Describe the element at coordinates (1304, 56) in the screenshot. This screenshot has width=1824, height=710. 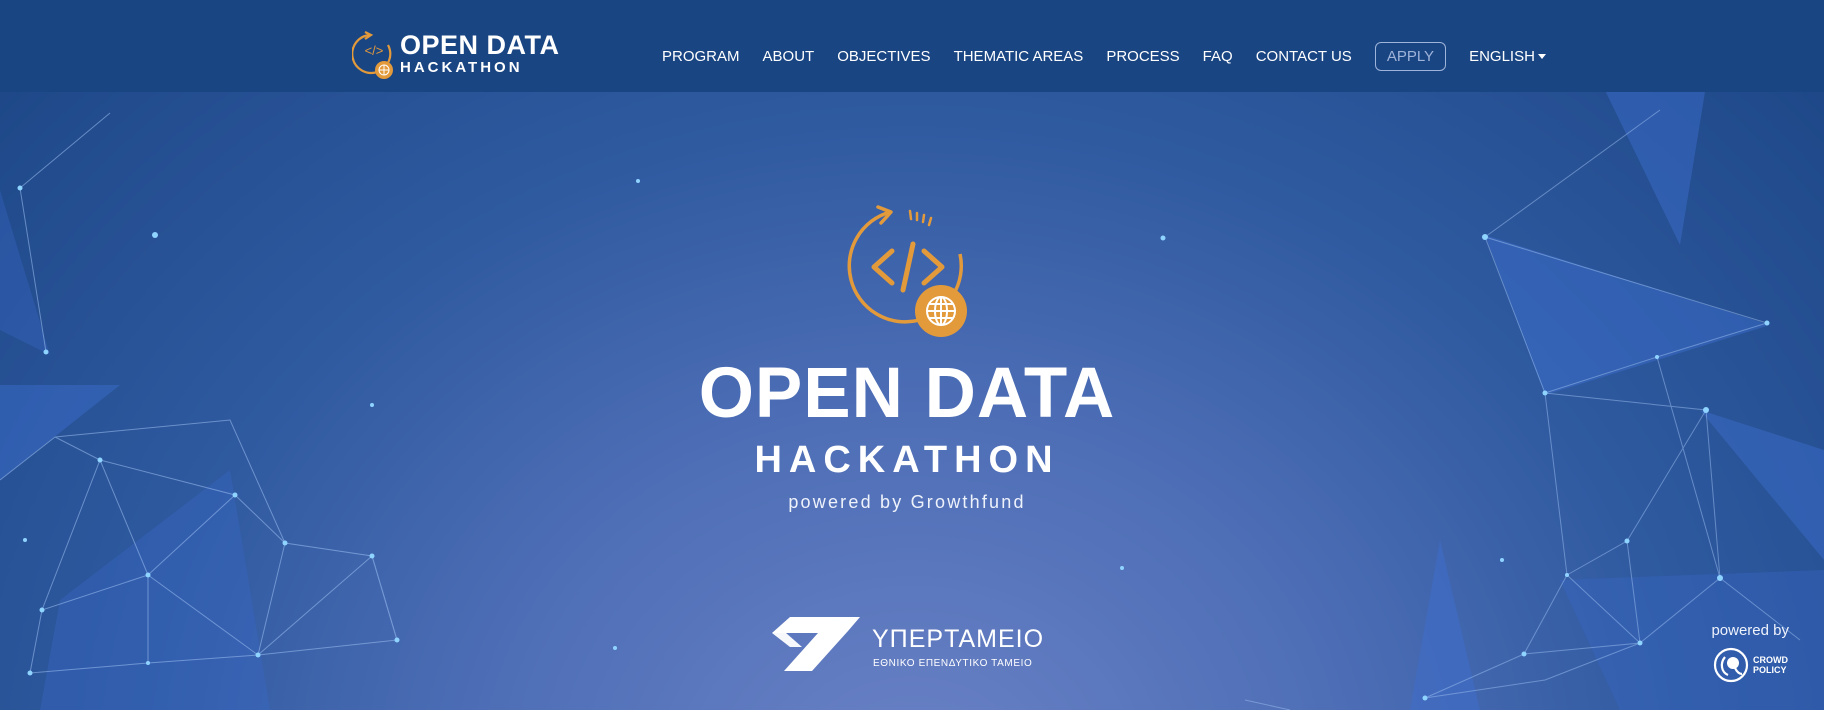
I see `nav-item-contact-us: CONTACT US` at that location.